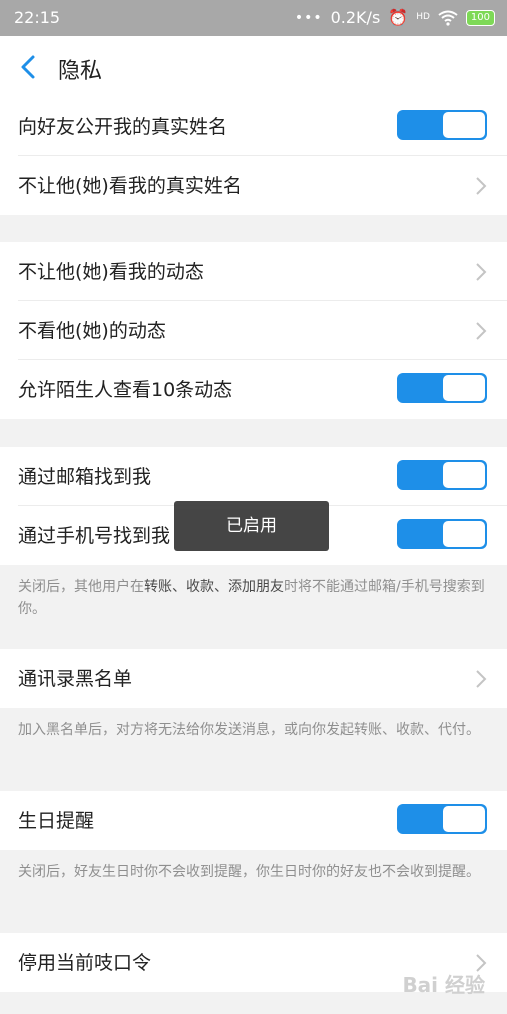 The width and height of the screenshot is (507, 1014). What do you see at coordinates (355, 17) in the screenshot?
I see `network-speed: 0.2K/s` at bounding box center [355, 17].